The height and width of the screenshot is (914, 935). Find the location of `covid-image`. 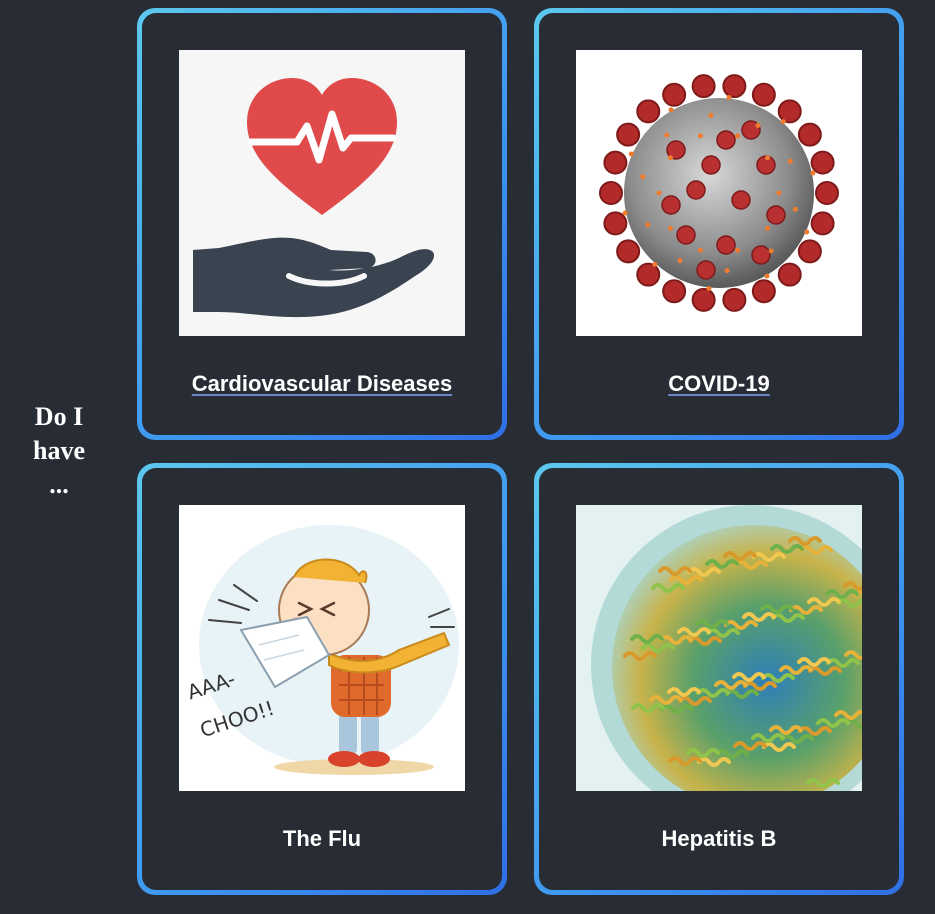

covid-image is located at coordinates (719, 193).